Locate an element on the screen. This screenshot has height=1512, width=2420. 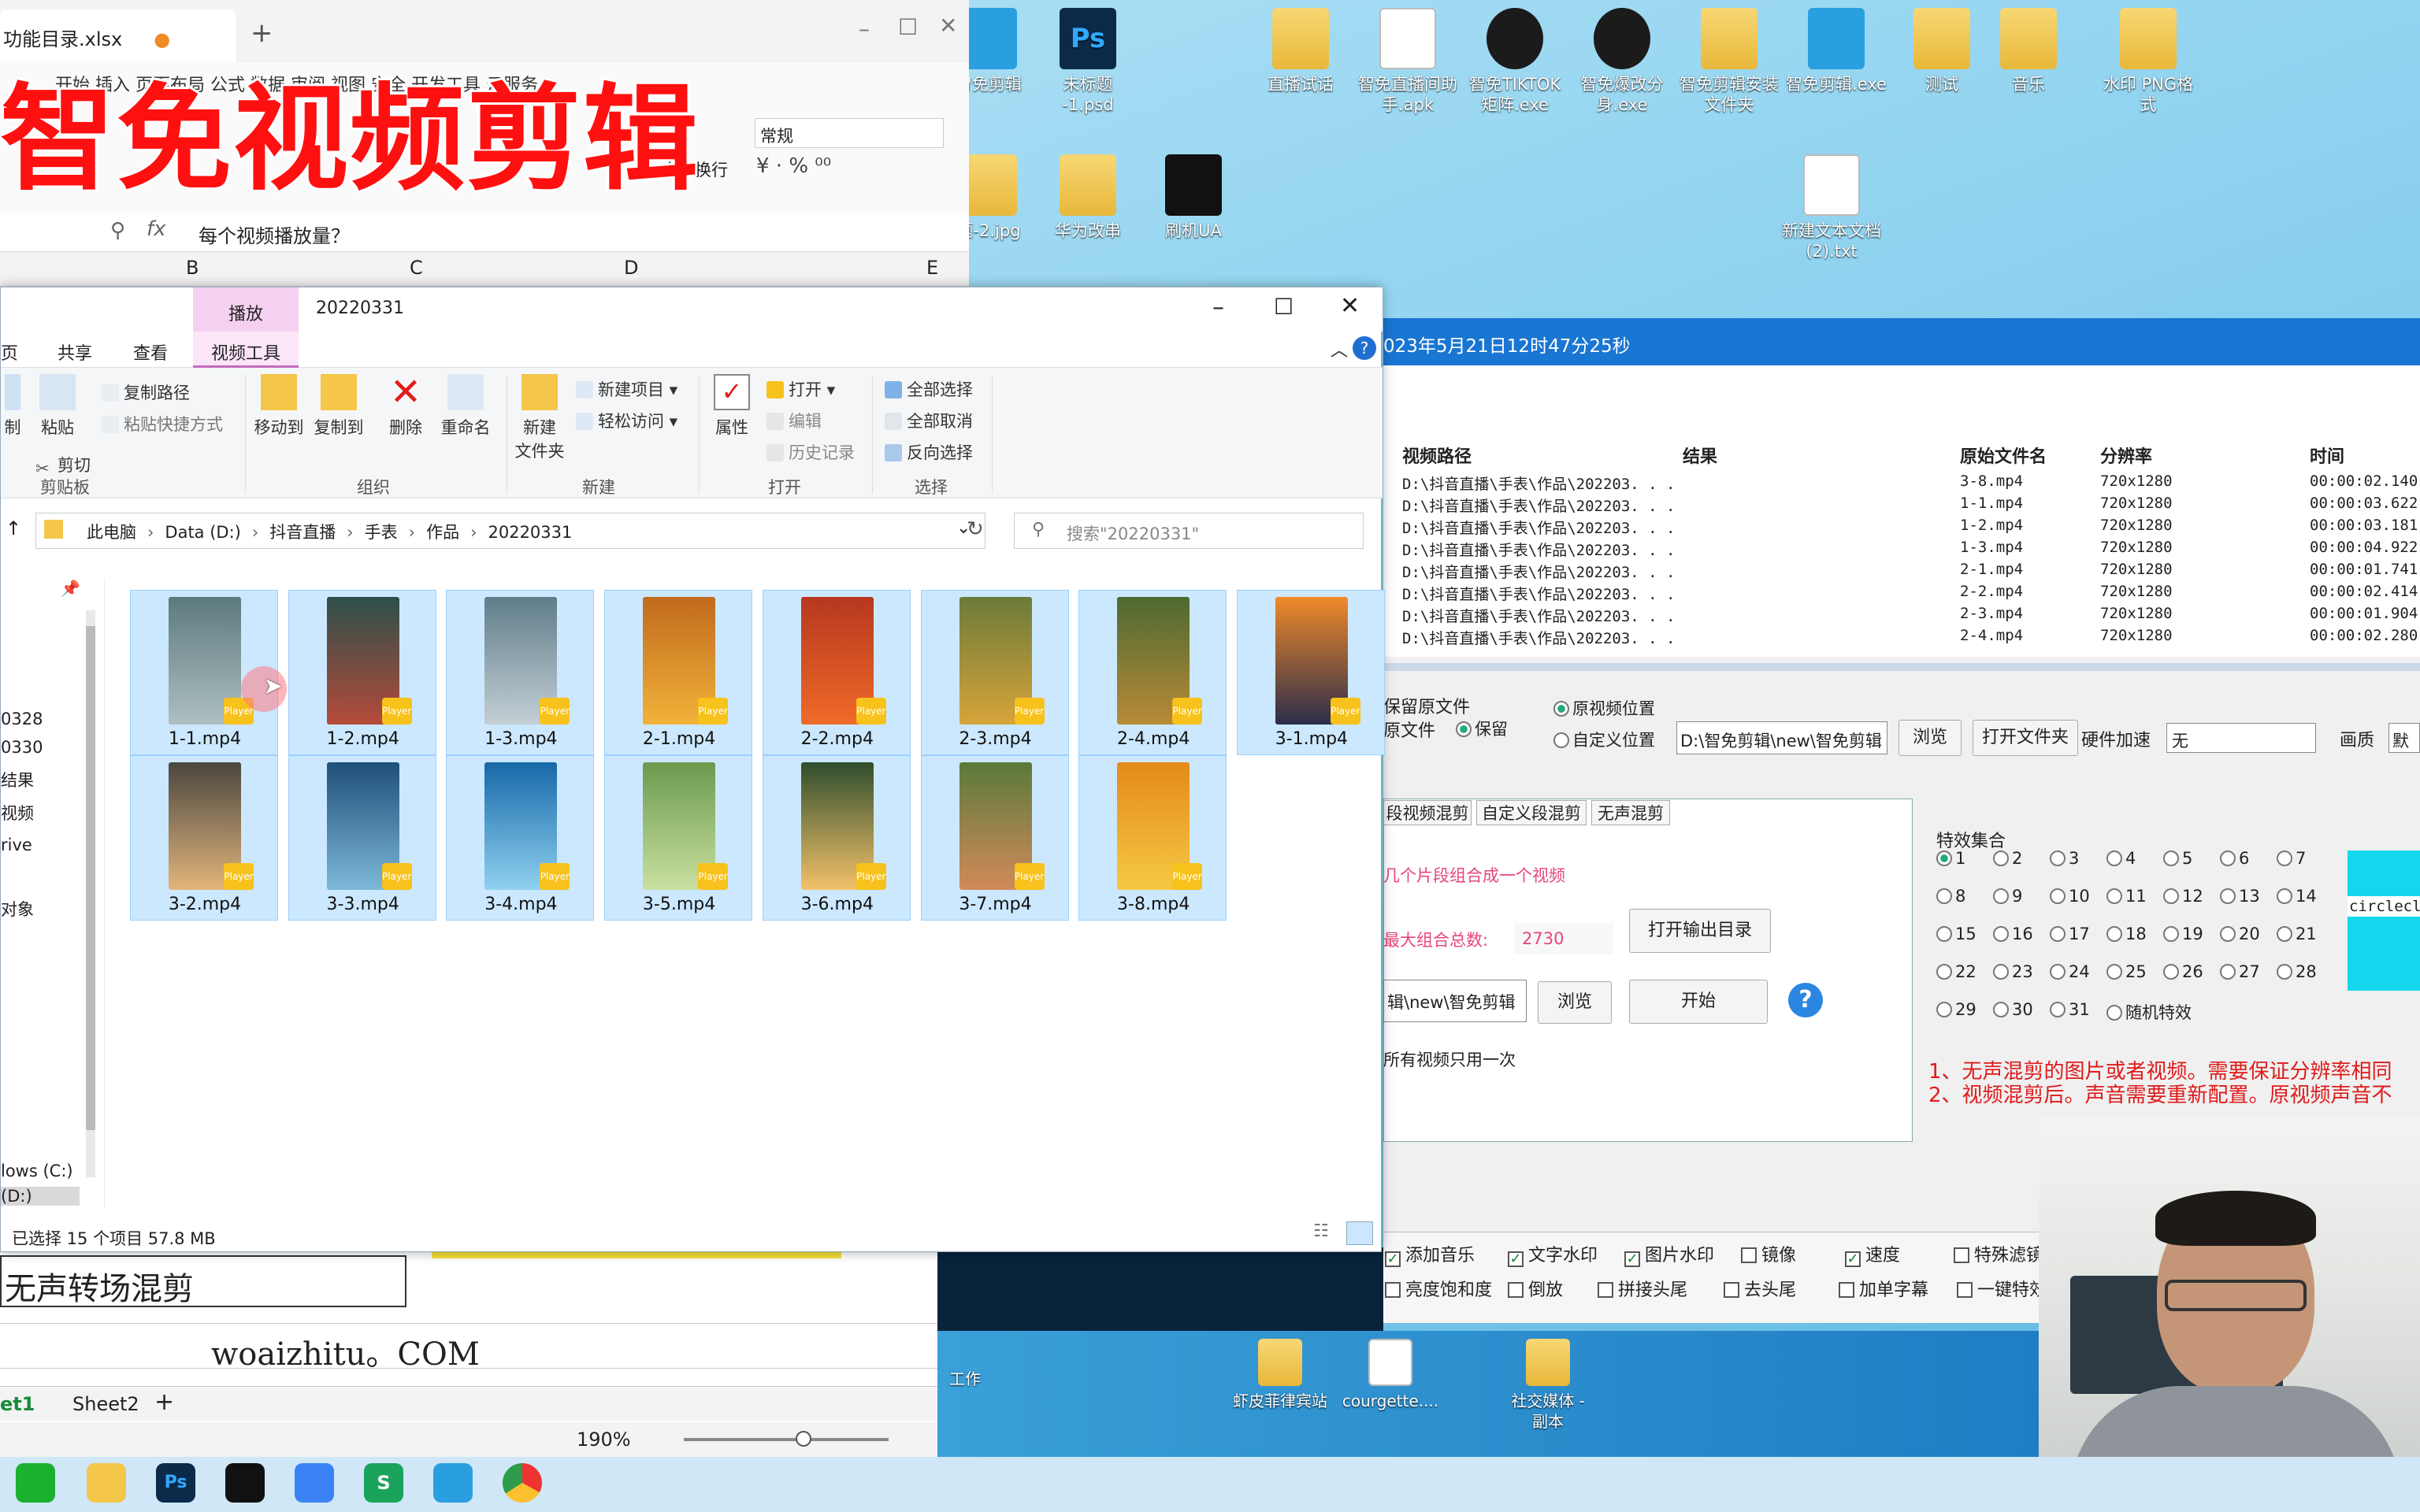
desktop-icon-huawei: 华为改串 is located at coordinates (1088, 197).